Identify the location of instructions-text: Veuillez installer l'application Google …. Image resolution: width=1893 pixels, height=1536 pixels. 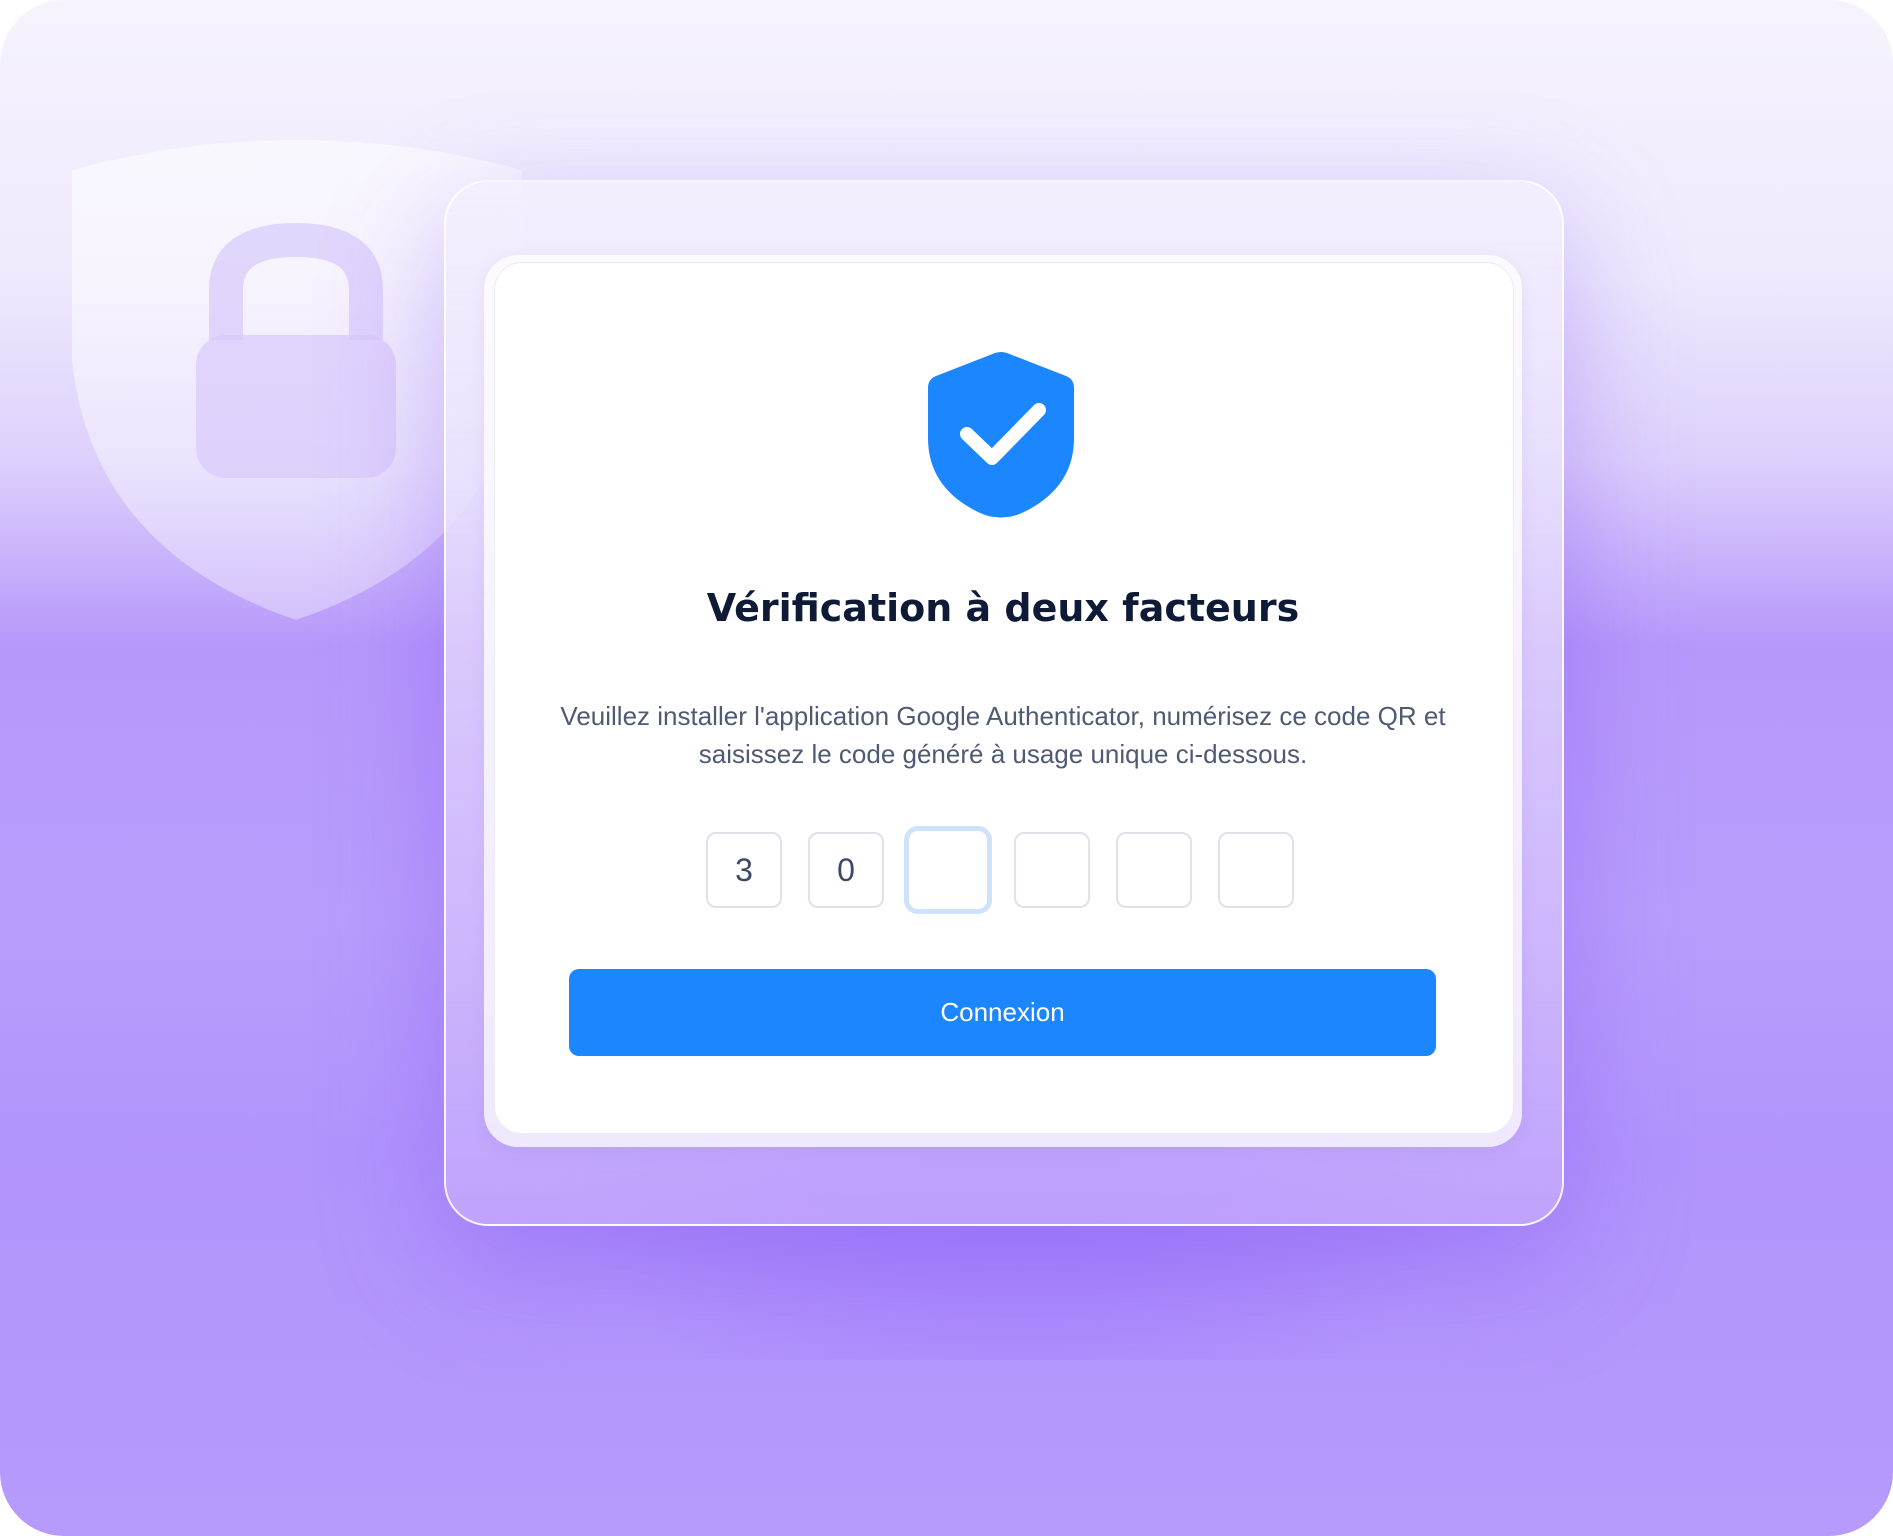
(1003, 735).